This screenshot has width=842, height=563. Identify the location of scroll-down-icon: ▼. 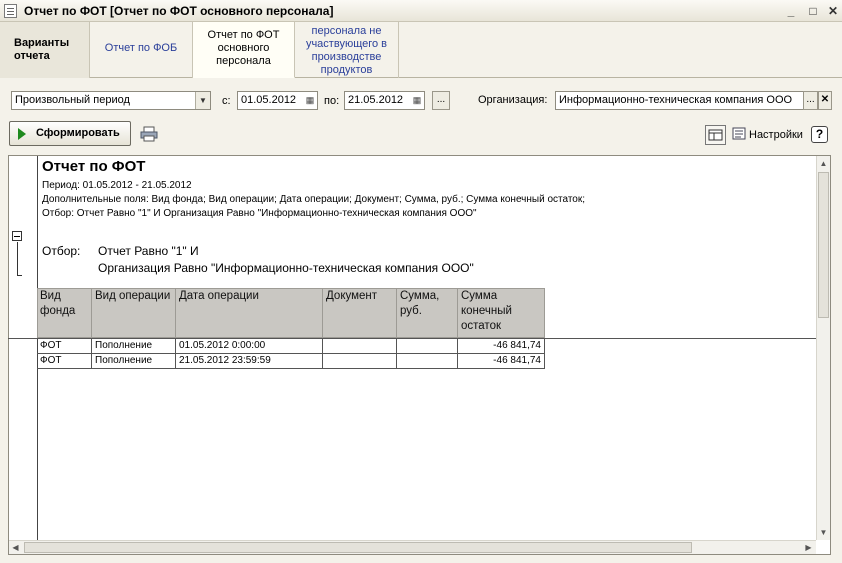
(823, 532).